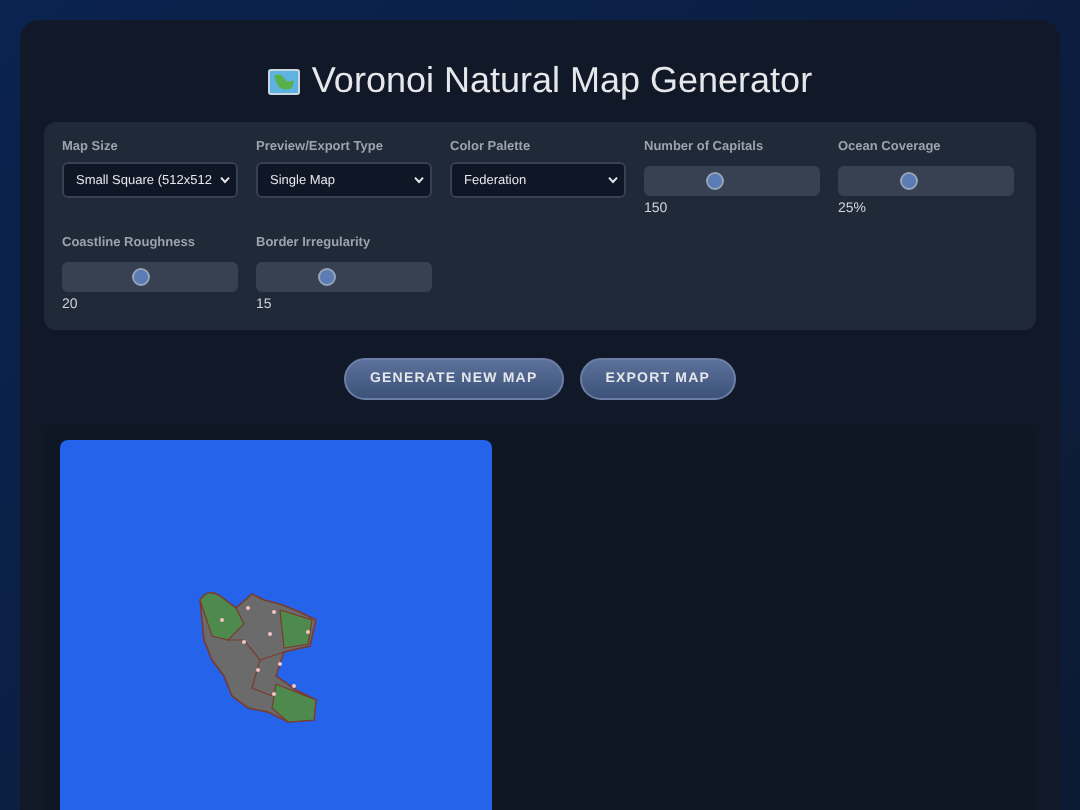  What do you see at coordinates (283, 81) in the screenshot?
I see `map-icon` at bounding box center [283, 81].